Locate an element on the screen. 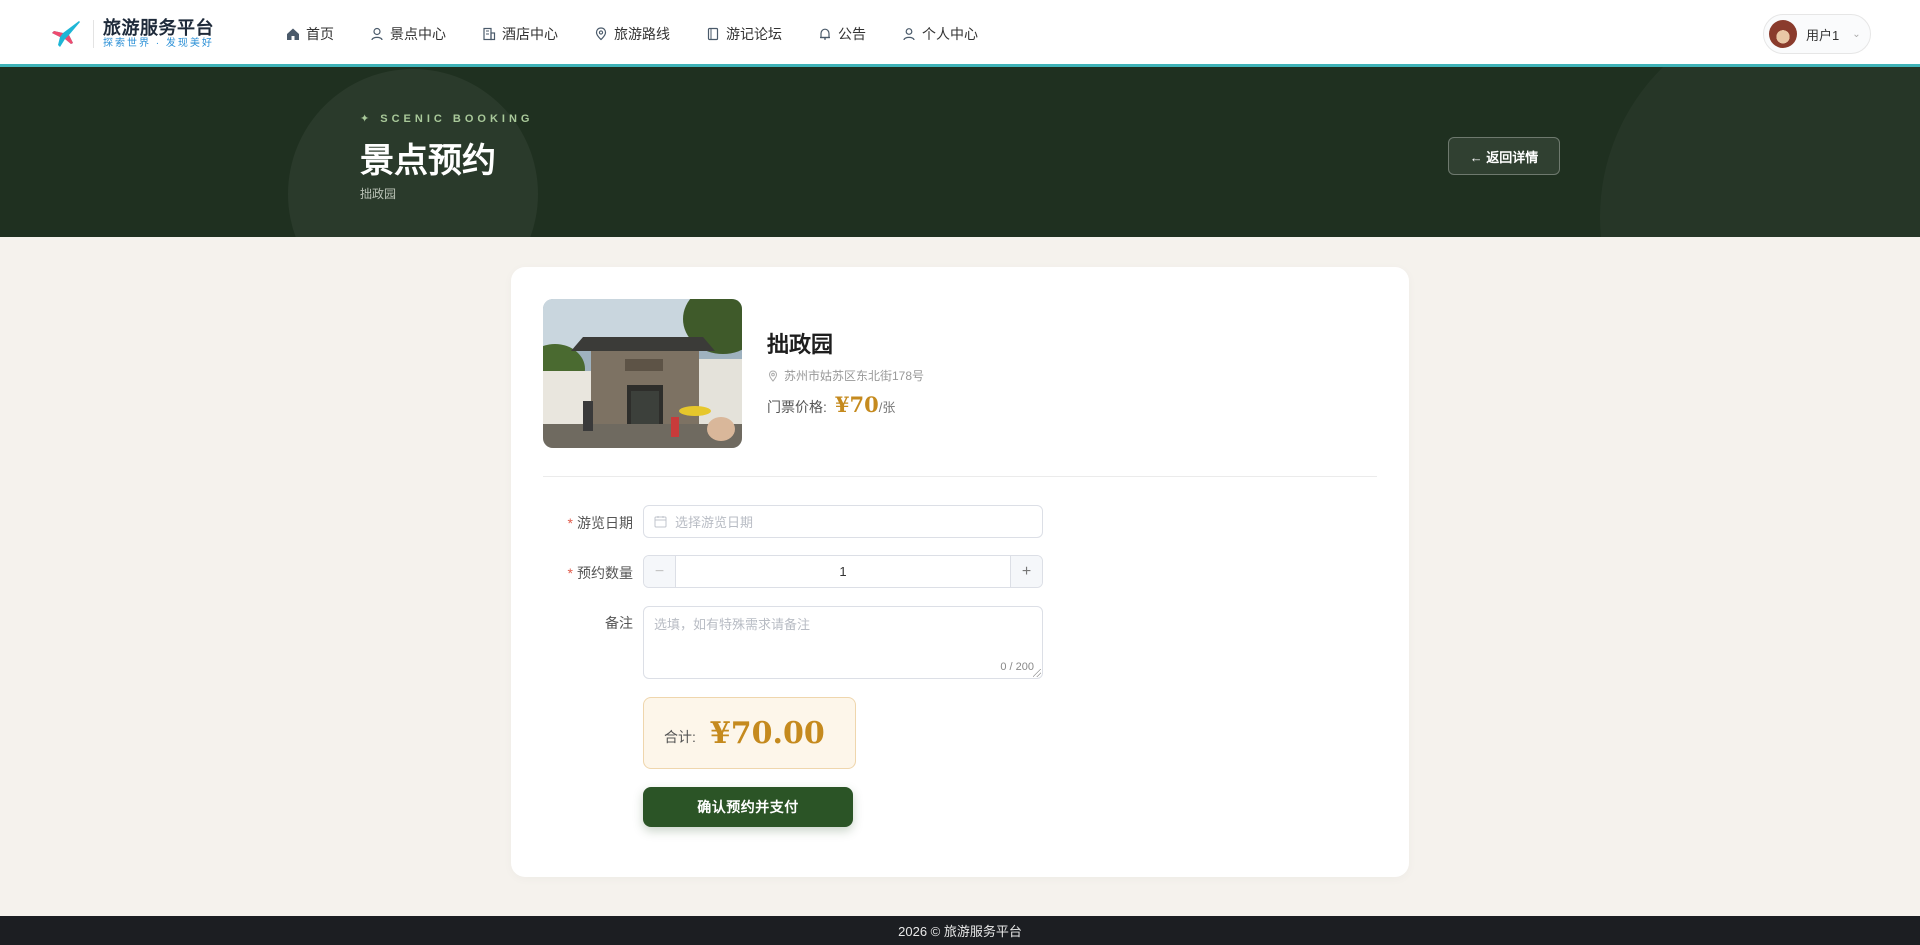 This screenshot has width=1920, height=945. nav-item-forum: 游记论坛 is located at coordinates (744, 34).